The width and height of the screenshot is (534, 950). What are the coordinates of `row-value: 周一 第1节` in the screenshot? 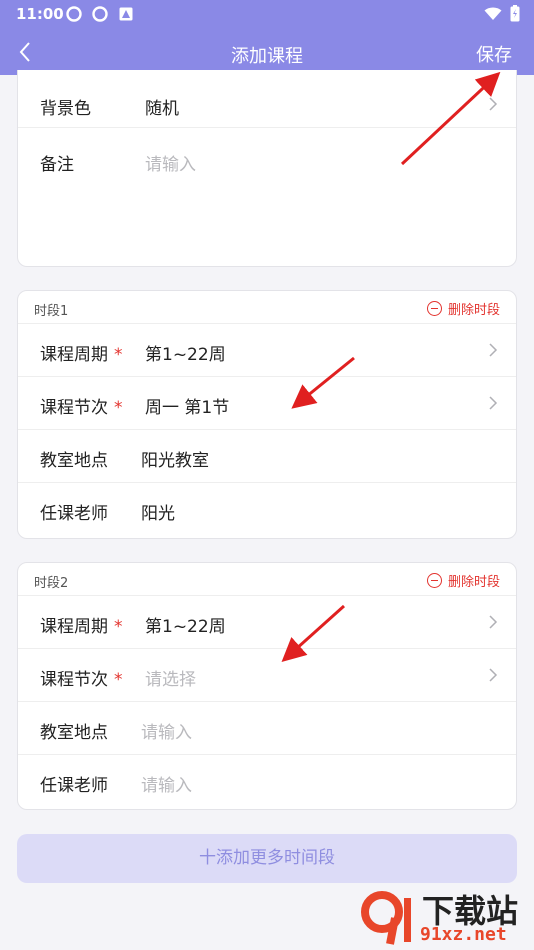 It's located at (187, 408).